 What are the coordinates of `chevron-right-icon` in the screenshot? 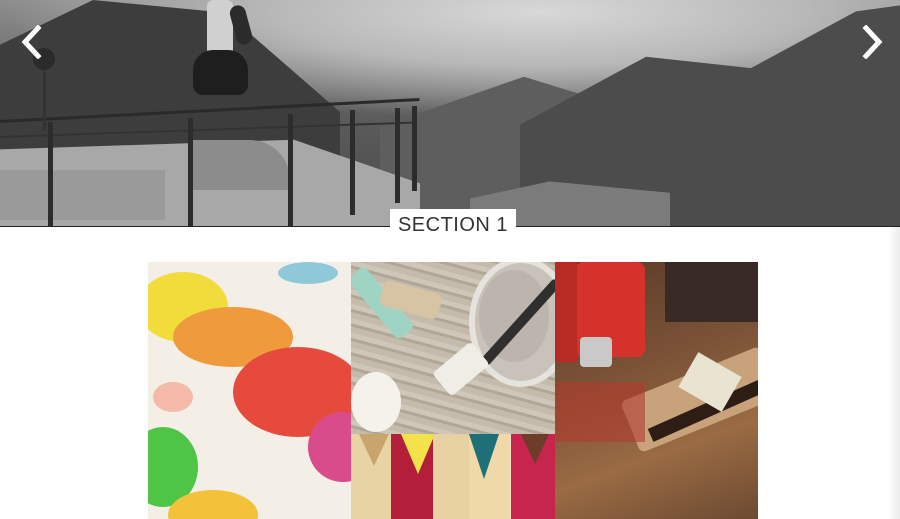 It's located at (872, 42).